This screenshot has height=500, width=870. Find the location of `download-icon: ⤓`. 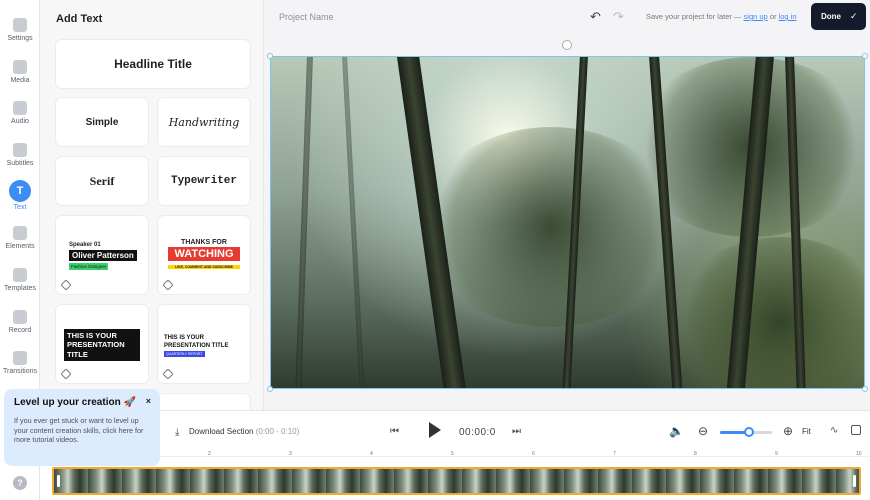

download-icon: ⤓ is located at coordinates (177, 432).